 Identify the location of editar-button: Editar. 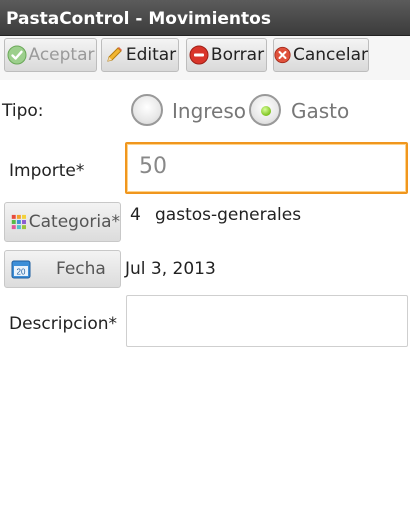
(140, 55).